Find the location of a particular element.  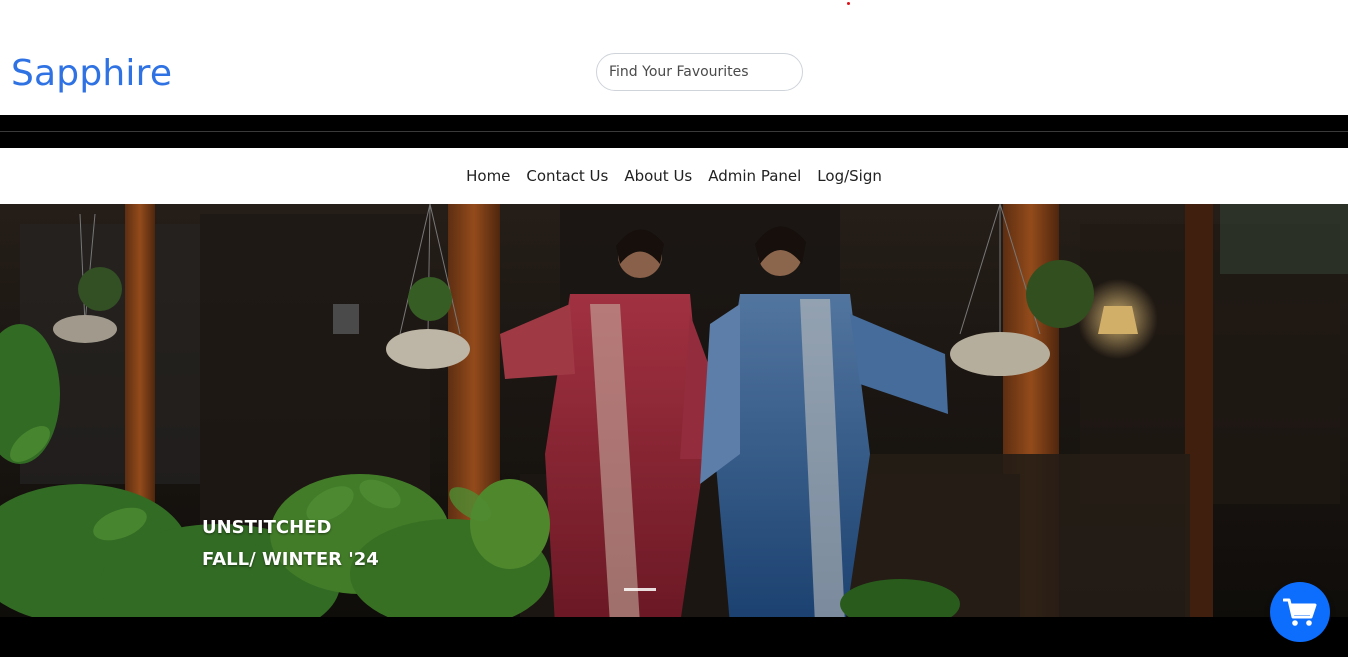

hero-caption: UNSTITCHED FALL/ WINTER '24 is located at coordinates (290, 544).